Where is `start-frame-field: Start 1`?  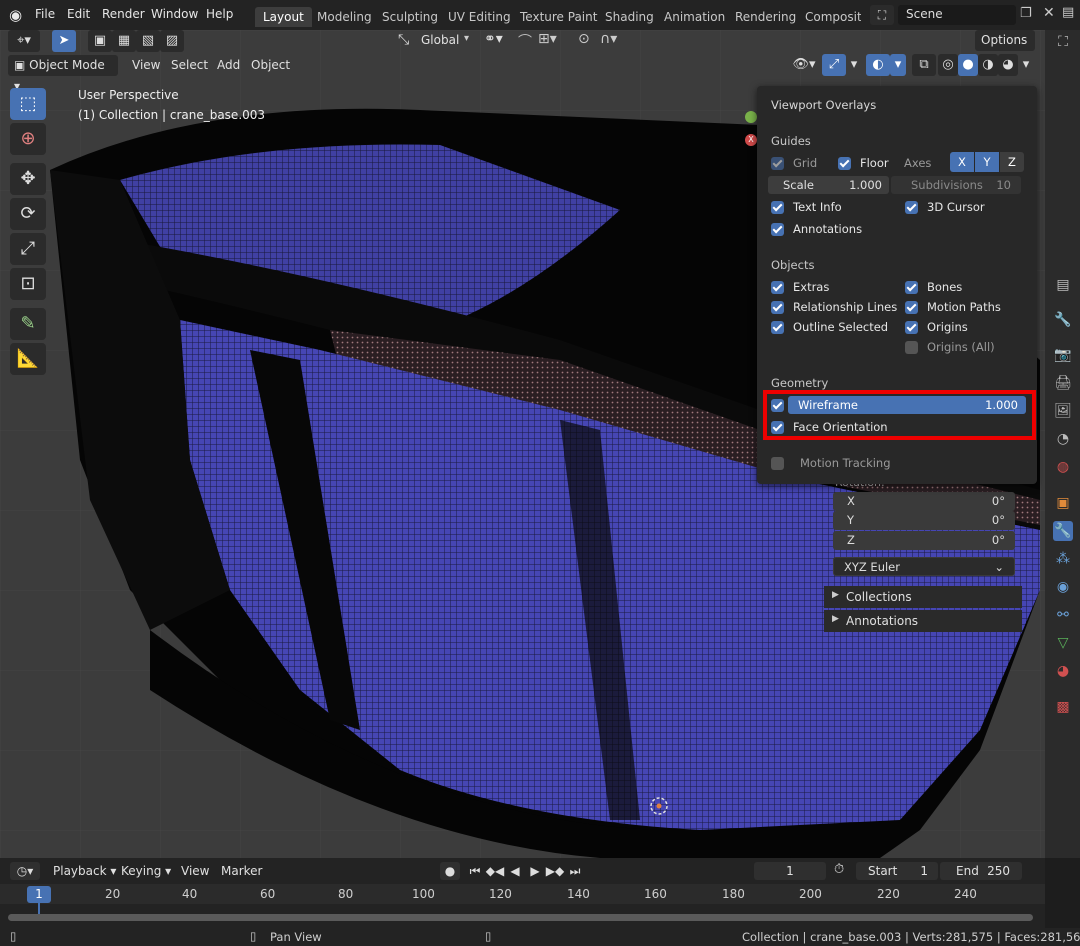
start-frame-field: Start 1 is located at coordinates (897, 871).